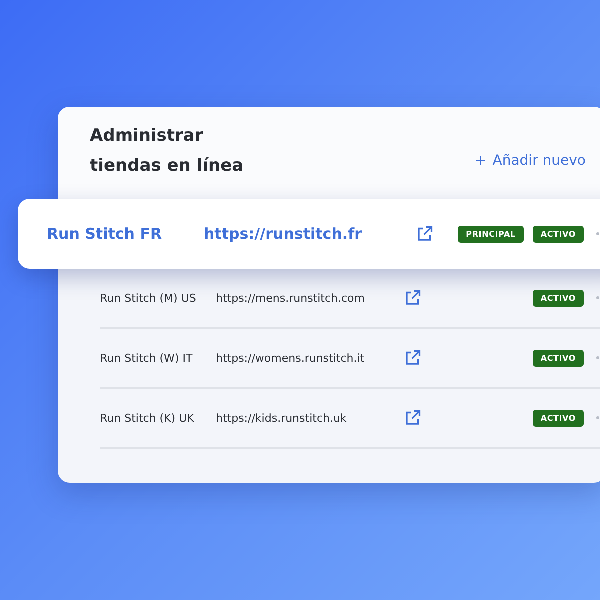  Describe the element at coordinates (167, 151) in the screenshot. I see `page-title: Administrar tiendas en línea` at that location.